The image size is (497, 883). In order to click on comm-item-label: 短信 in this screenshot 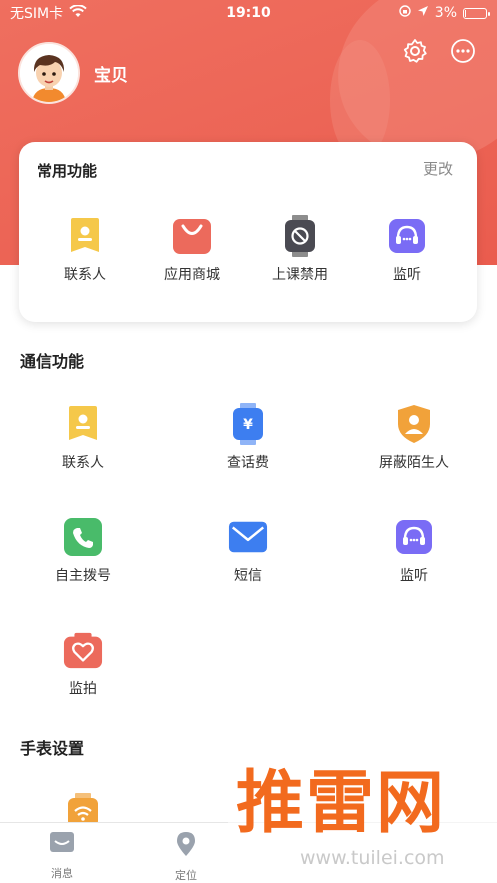, I will do `click(248, 576)`.